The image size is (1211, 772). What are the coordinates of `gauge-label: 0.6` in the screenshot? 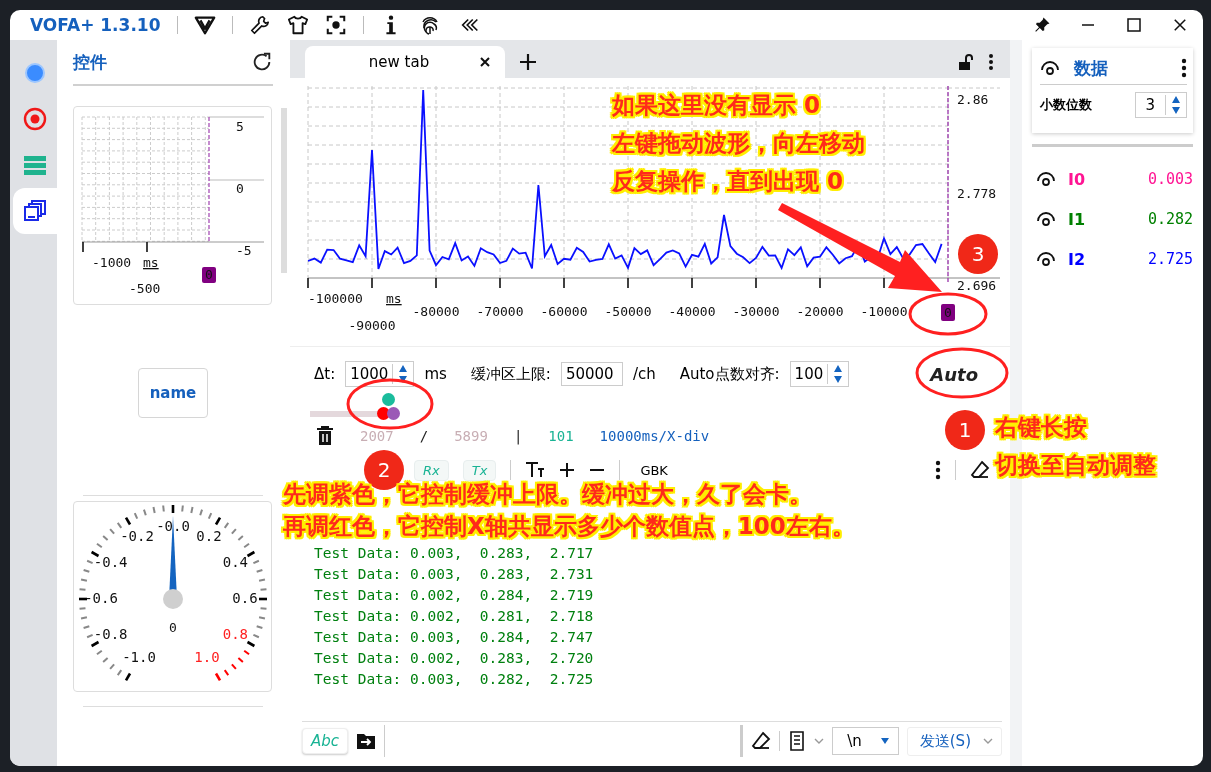 It's located at (245, 598).